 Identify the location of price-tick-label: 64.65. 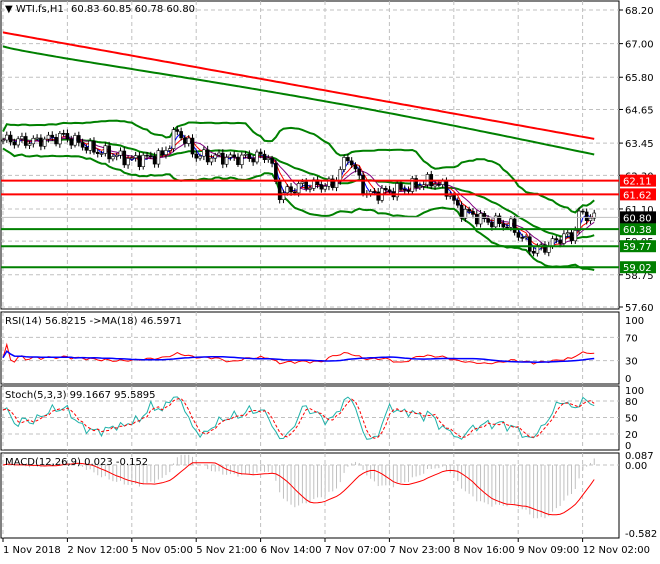
(639, 110).